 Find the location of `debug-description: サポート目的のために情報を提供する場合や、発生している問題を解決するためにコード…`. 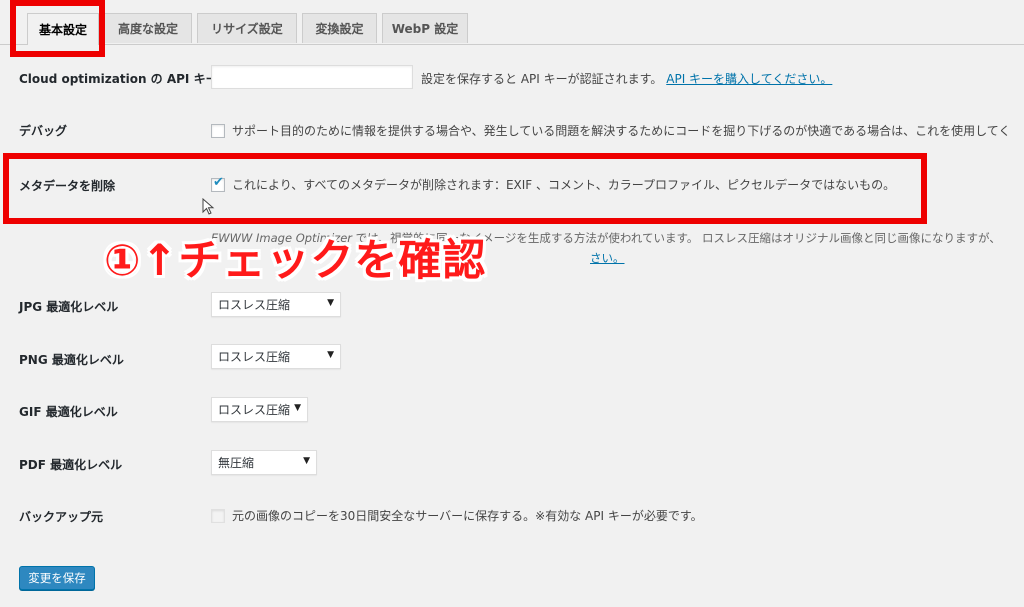

debug-description: サポート目的のために情報を提供する場合や、発生している問題を解決するためにコード… is located at coordinates (621, 131).